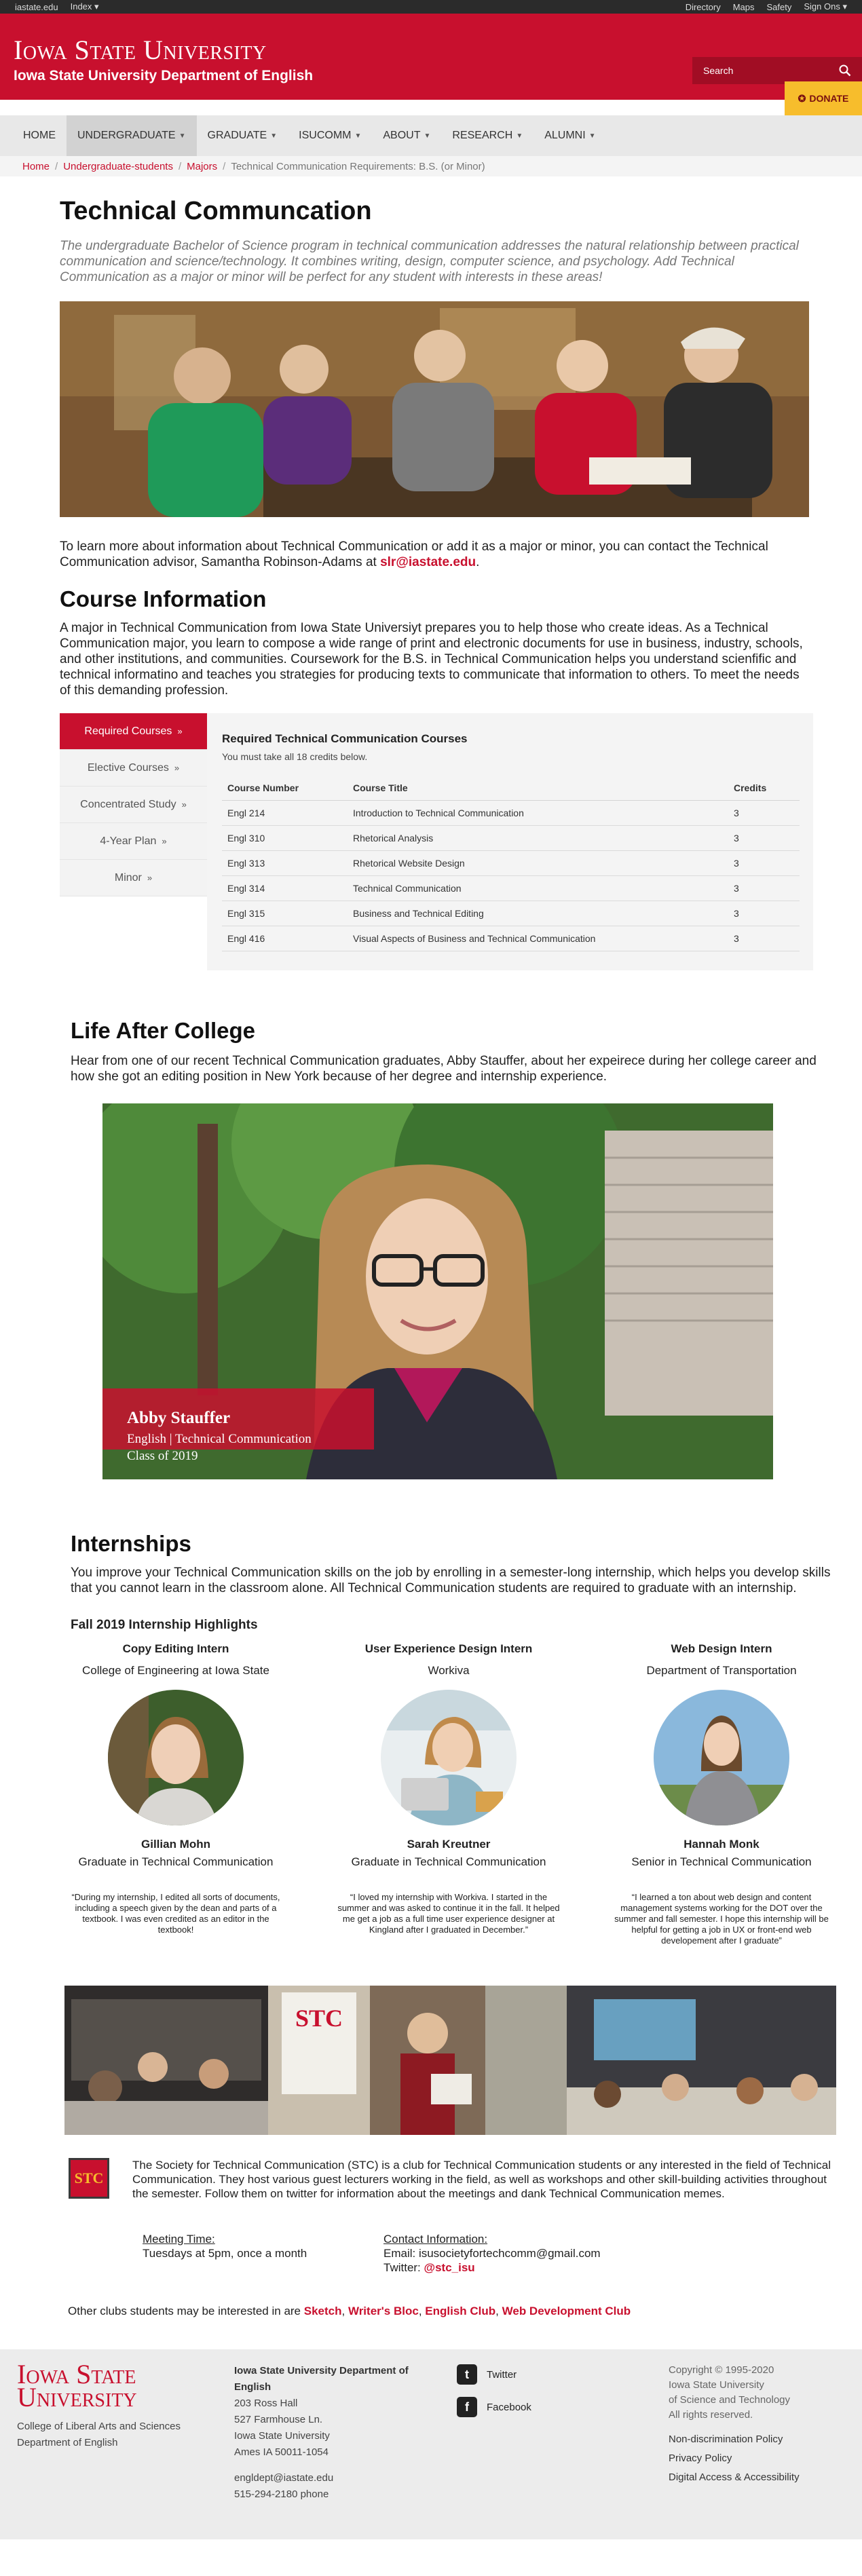 The width and height of the screenshot is (862, 2576). Describe the element at coordinates (36, 166) in the screenshot. I see `breadcrumb-home: Home` at that location.